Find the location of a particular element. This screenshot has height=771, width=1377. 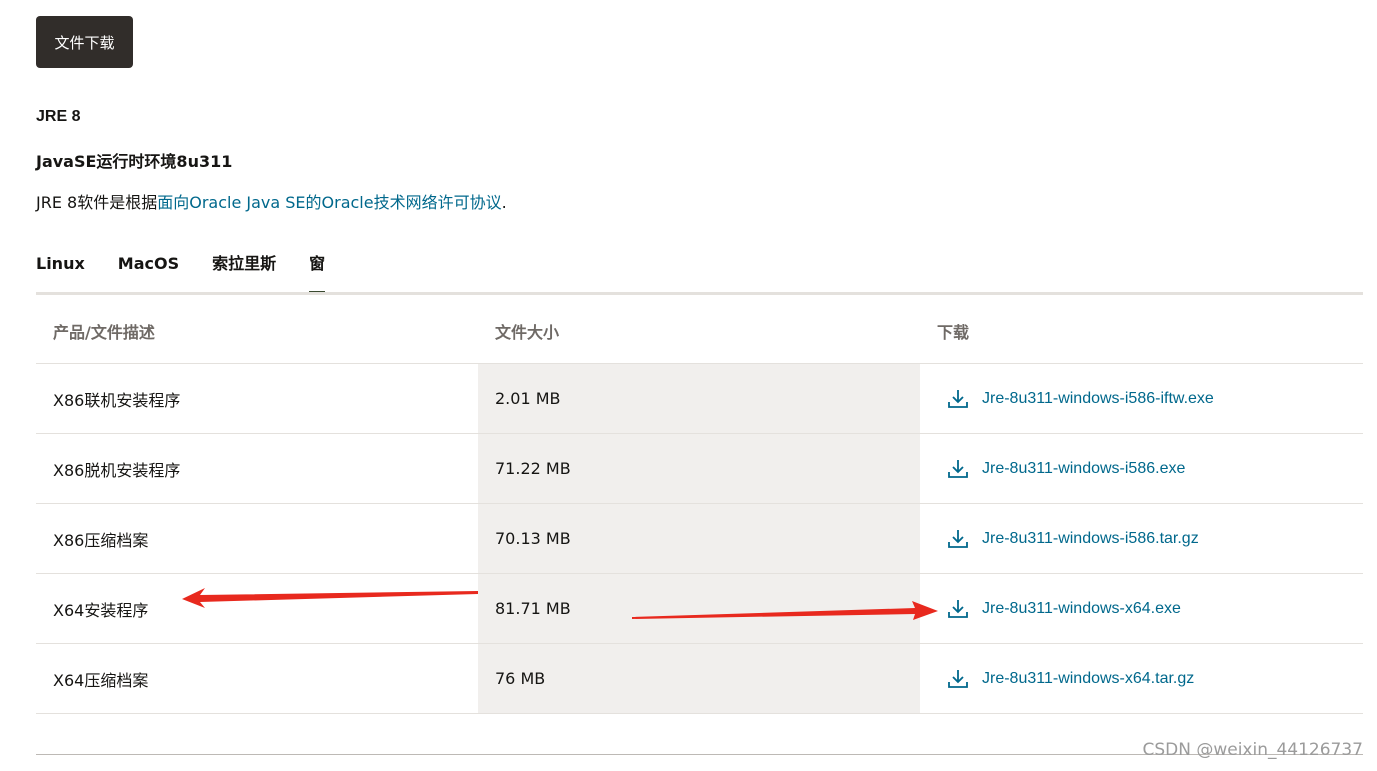

tab-macos: MacOS is located at coordinates (148, 273).